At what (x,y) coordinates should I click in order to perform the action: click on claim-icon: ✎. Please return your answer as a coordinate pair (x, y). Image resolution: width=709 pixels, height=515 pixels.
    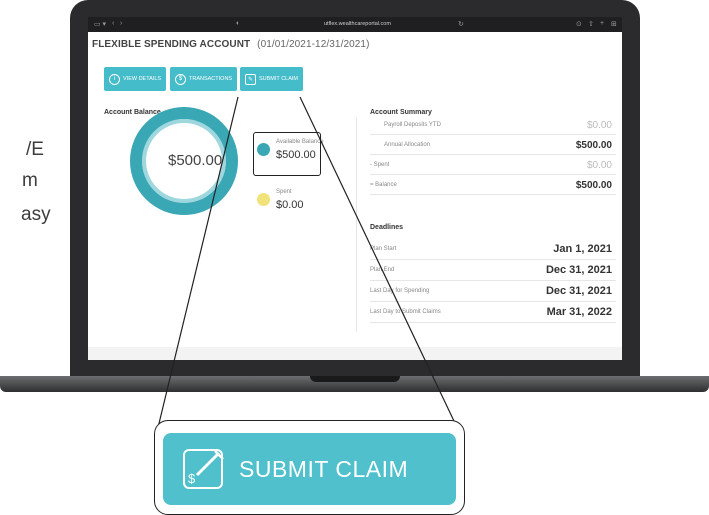
    Looking at the image, I should click on (250, 79).